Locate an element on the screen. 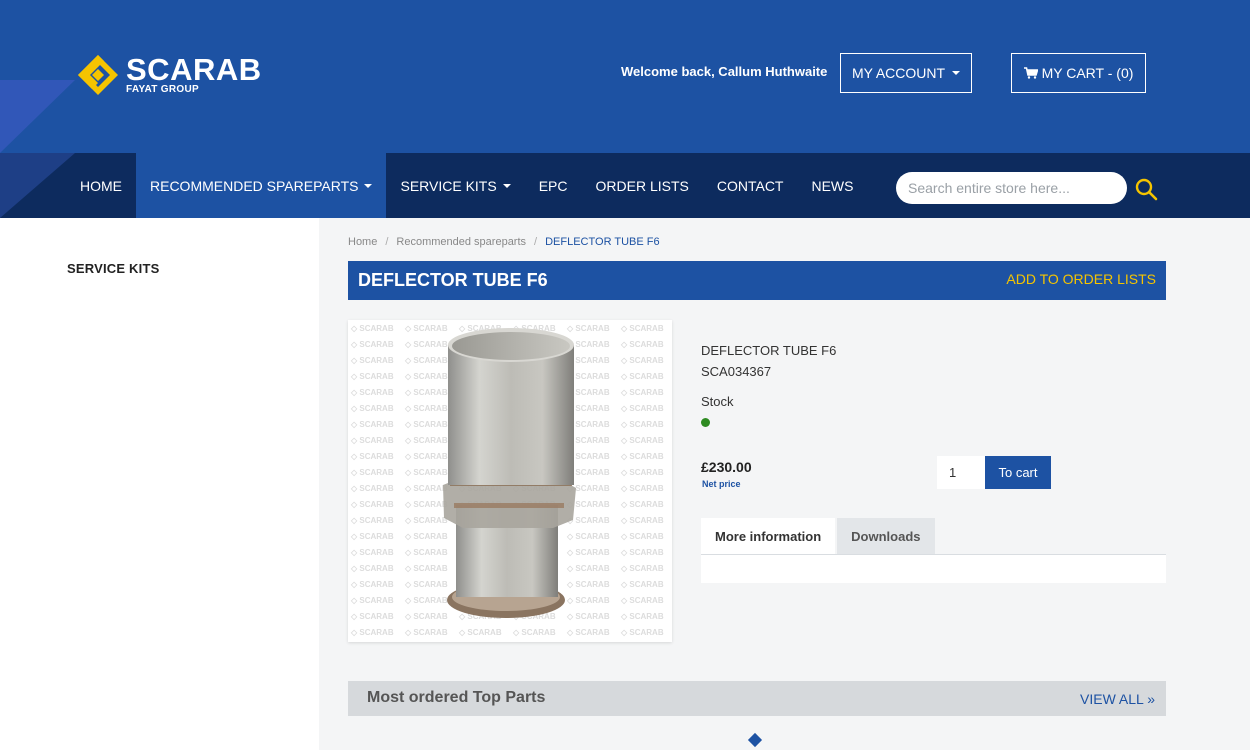 The height and width of the screenshot is (750, 1250). nav-order-lists-label: ORDER LISTS is located at coordinates (642, 185).